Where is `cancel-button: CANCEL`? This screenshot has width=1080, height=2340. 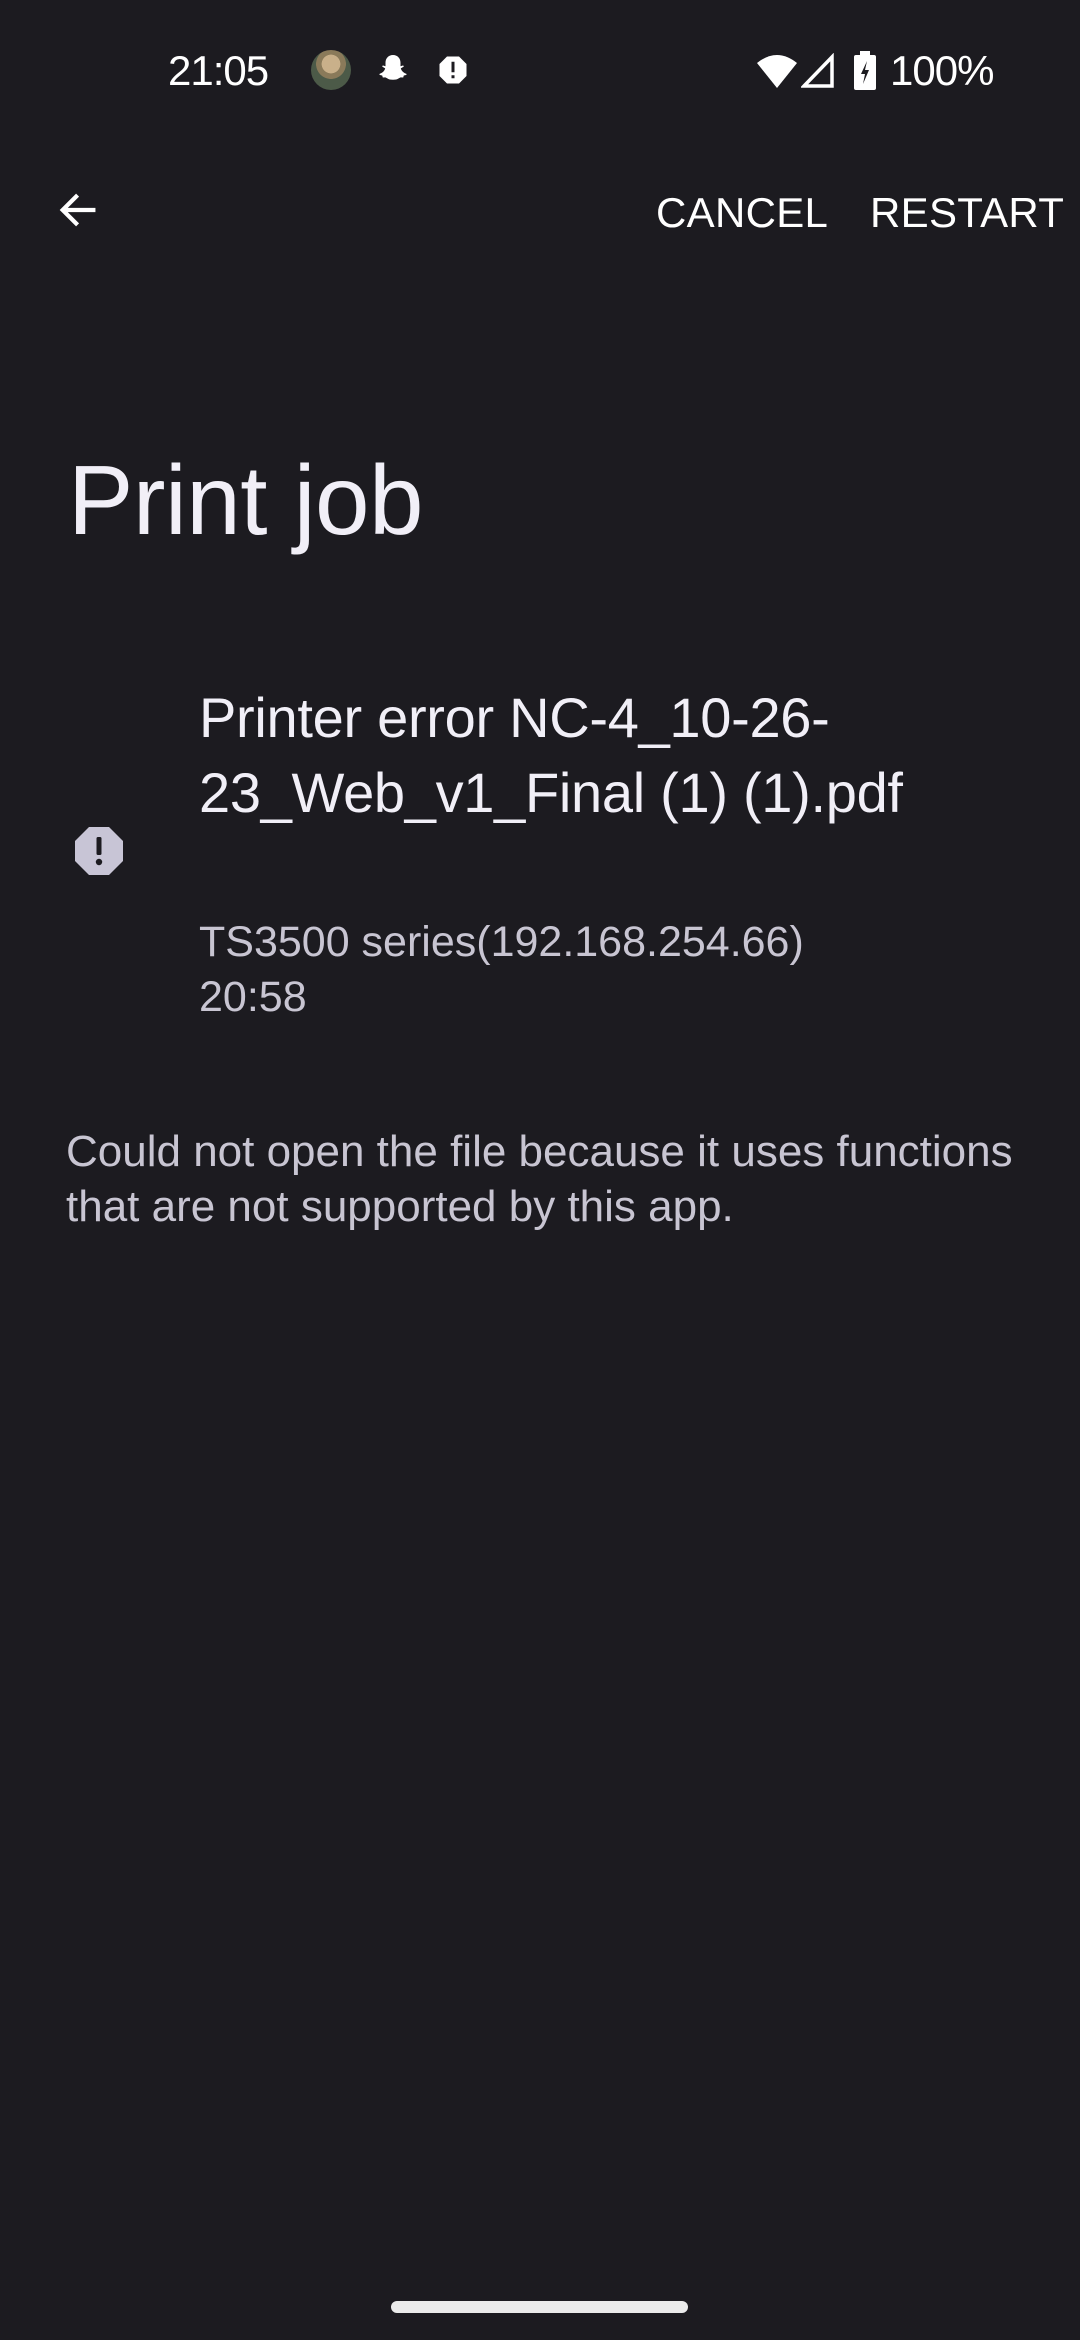 cancel-button: CANCEL is located at coordinates (742, 213).